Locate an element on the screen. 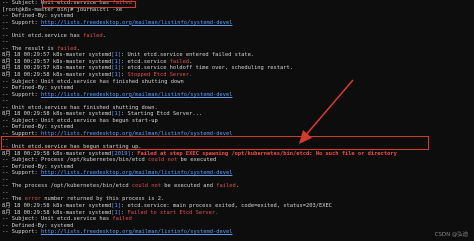 Image resolution: width=474 pixels, height=241 pixels. terminal-text: -- The result is is located at coordinates (30, 48).